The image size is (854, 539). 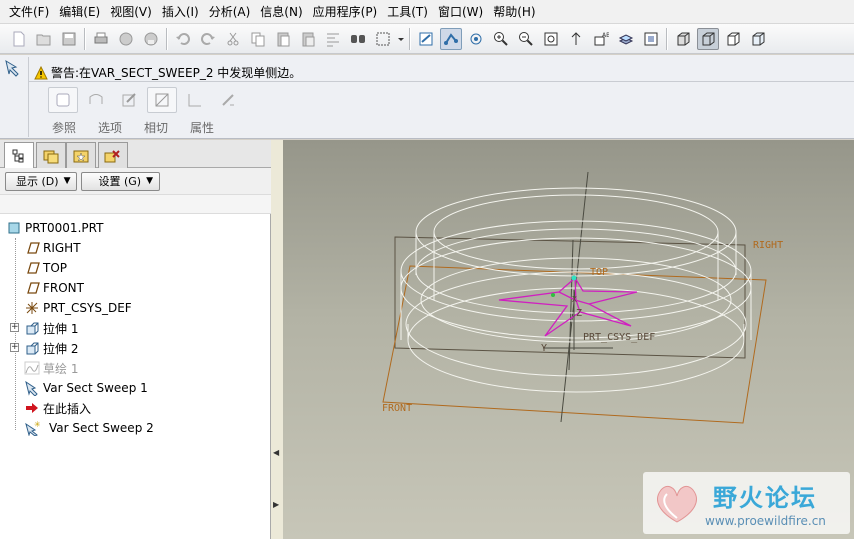 I want to click on redo-icon, so click(x=208, y=39).